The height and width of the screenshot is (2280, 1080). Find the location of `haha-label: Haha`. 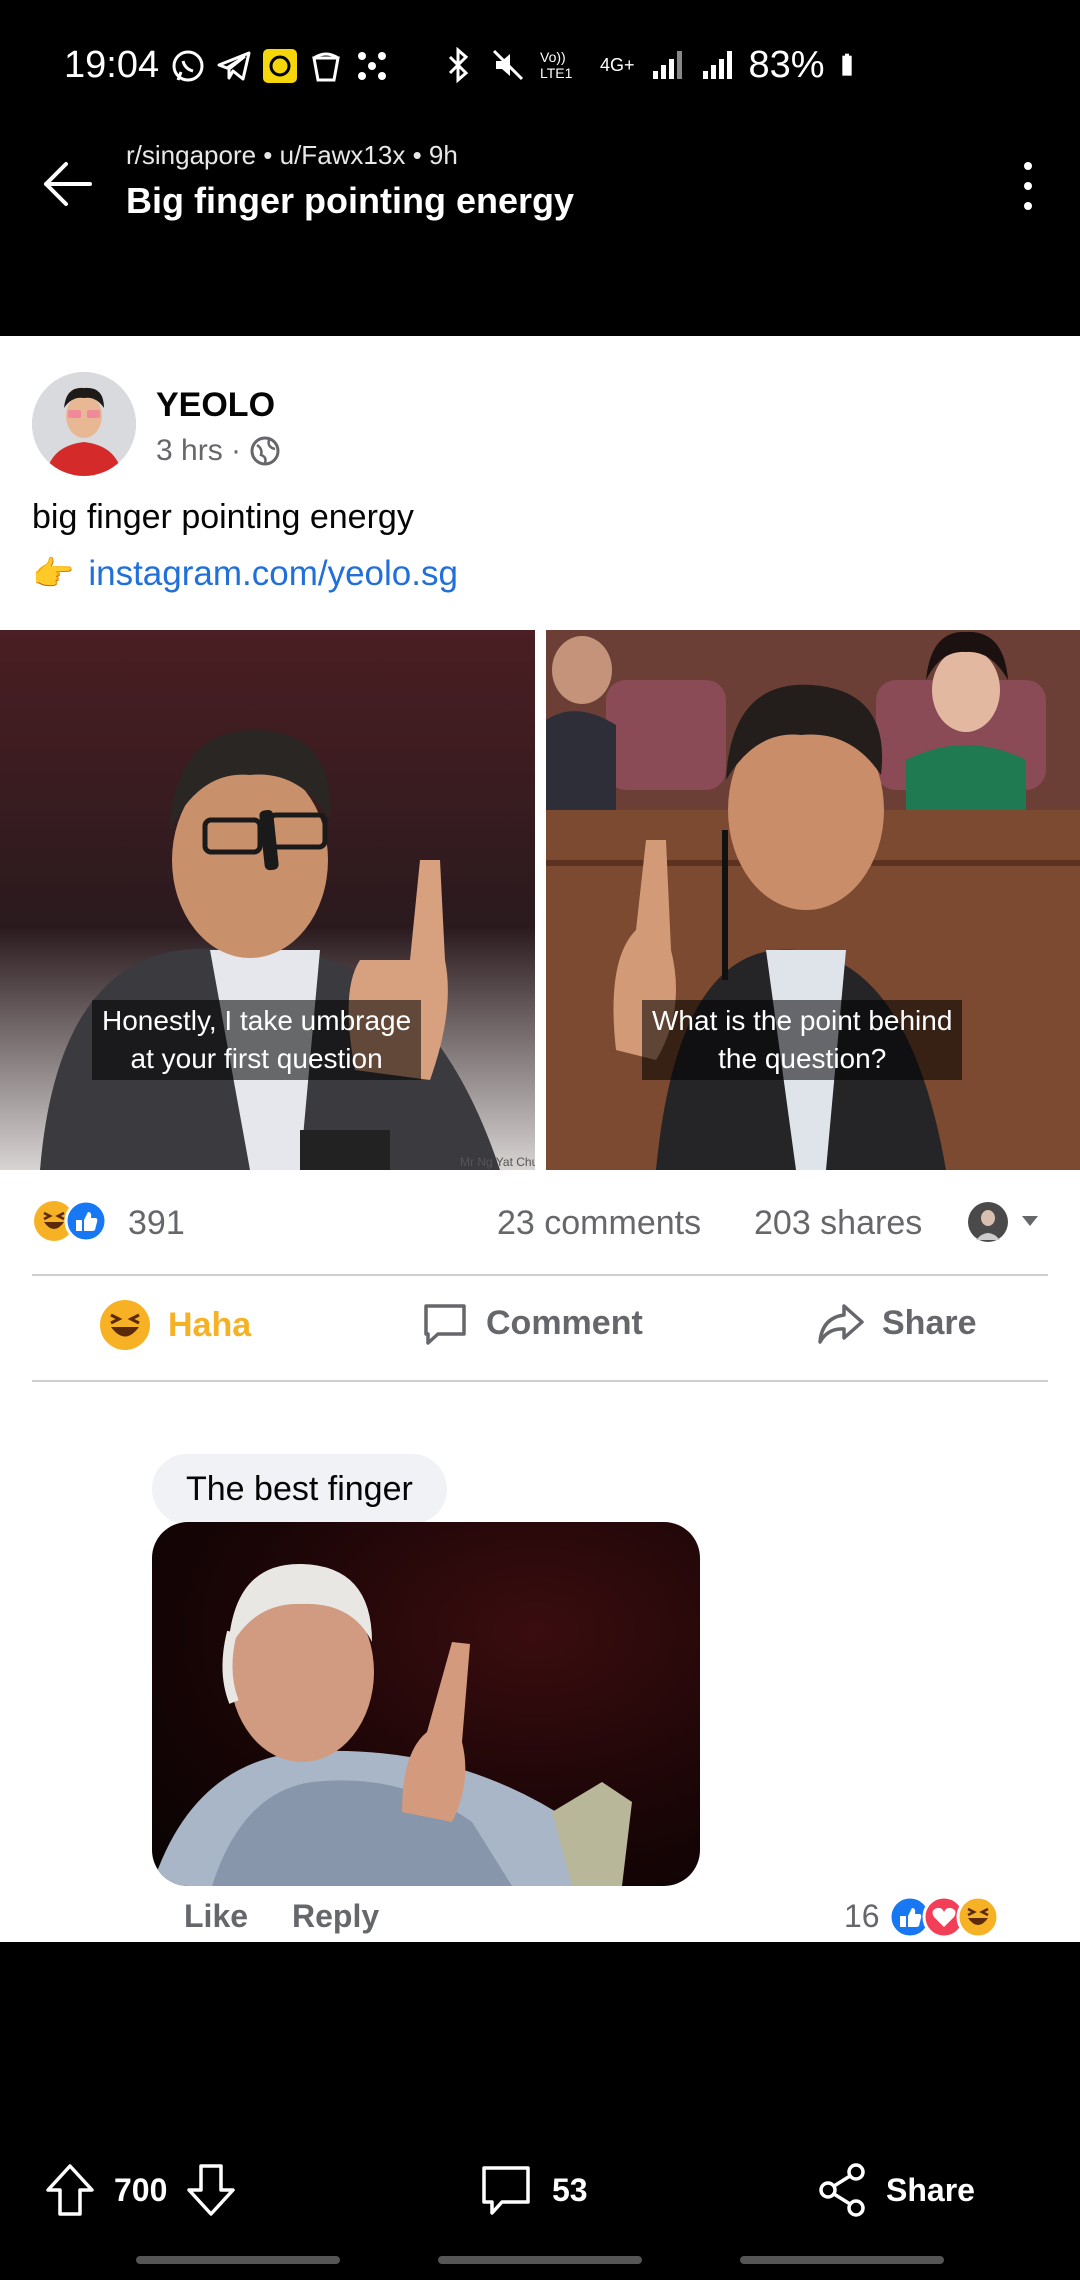

haha-label: Haha is located at coordinates (210, 1324).